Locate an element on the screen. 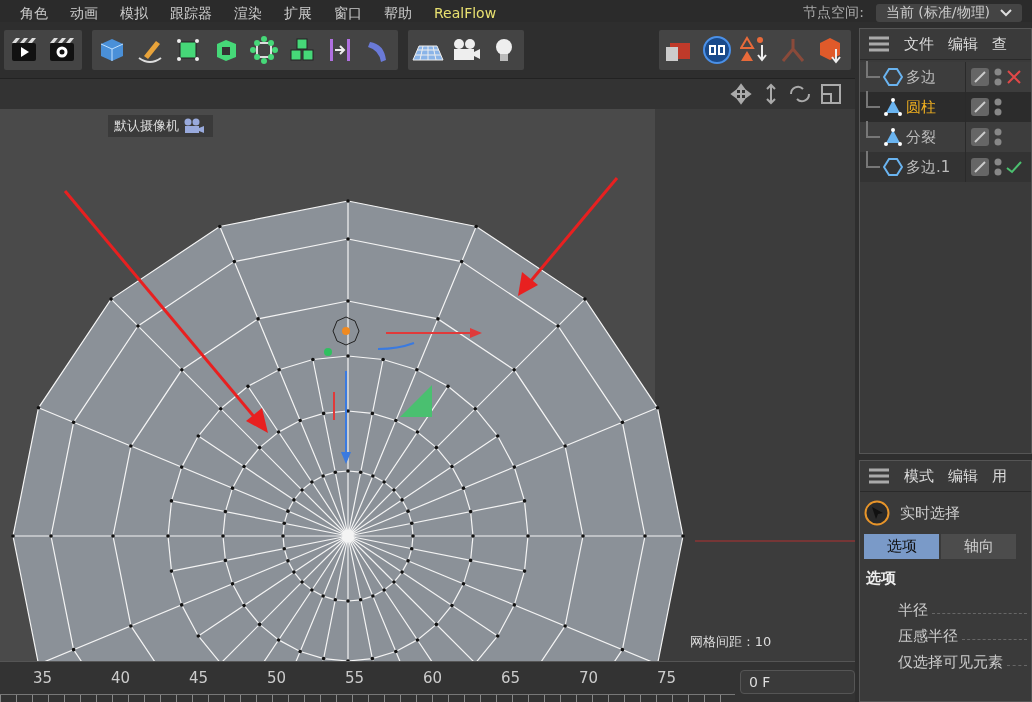 The height and width of the screenshot is (702, 1032). object-row: 圆柱 is located at coordinates (945, 107).